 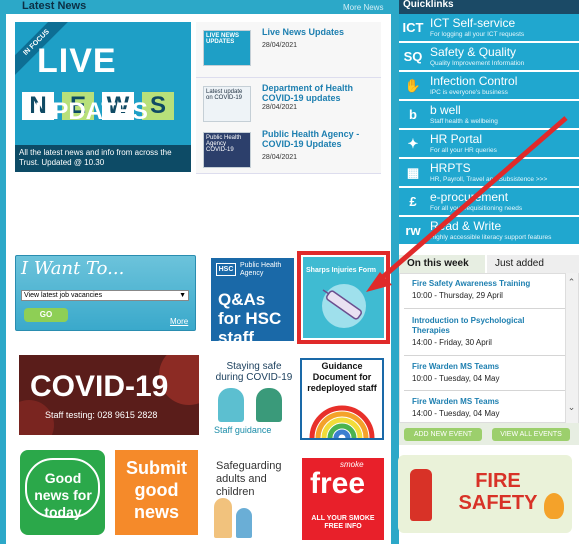 What do you see at coordinates (413, 230) in the screenshot?
I see `quicklink-icon: rw` at bounding box center [413, 230].